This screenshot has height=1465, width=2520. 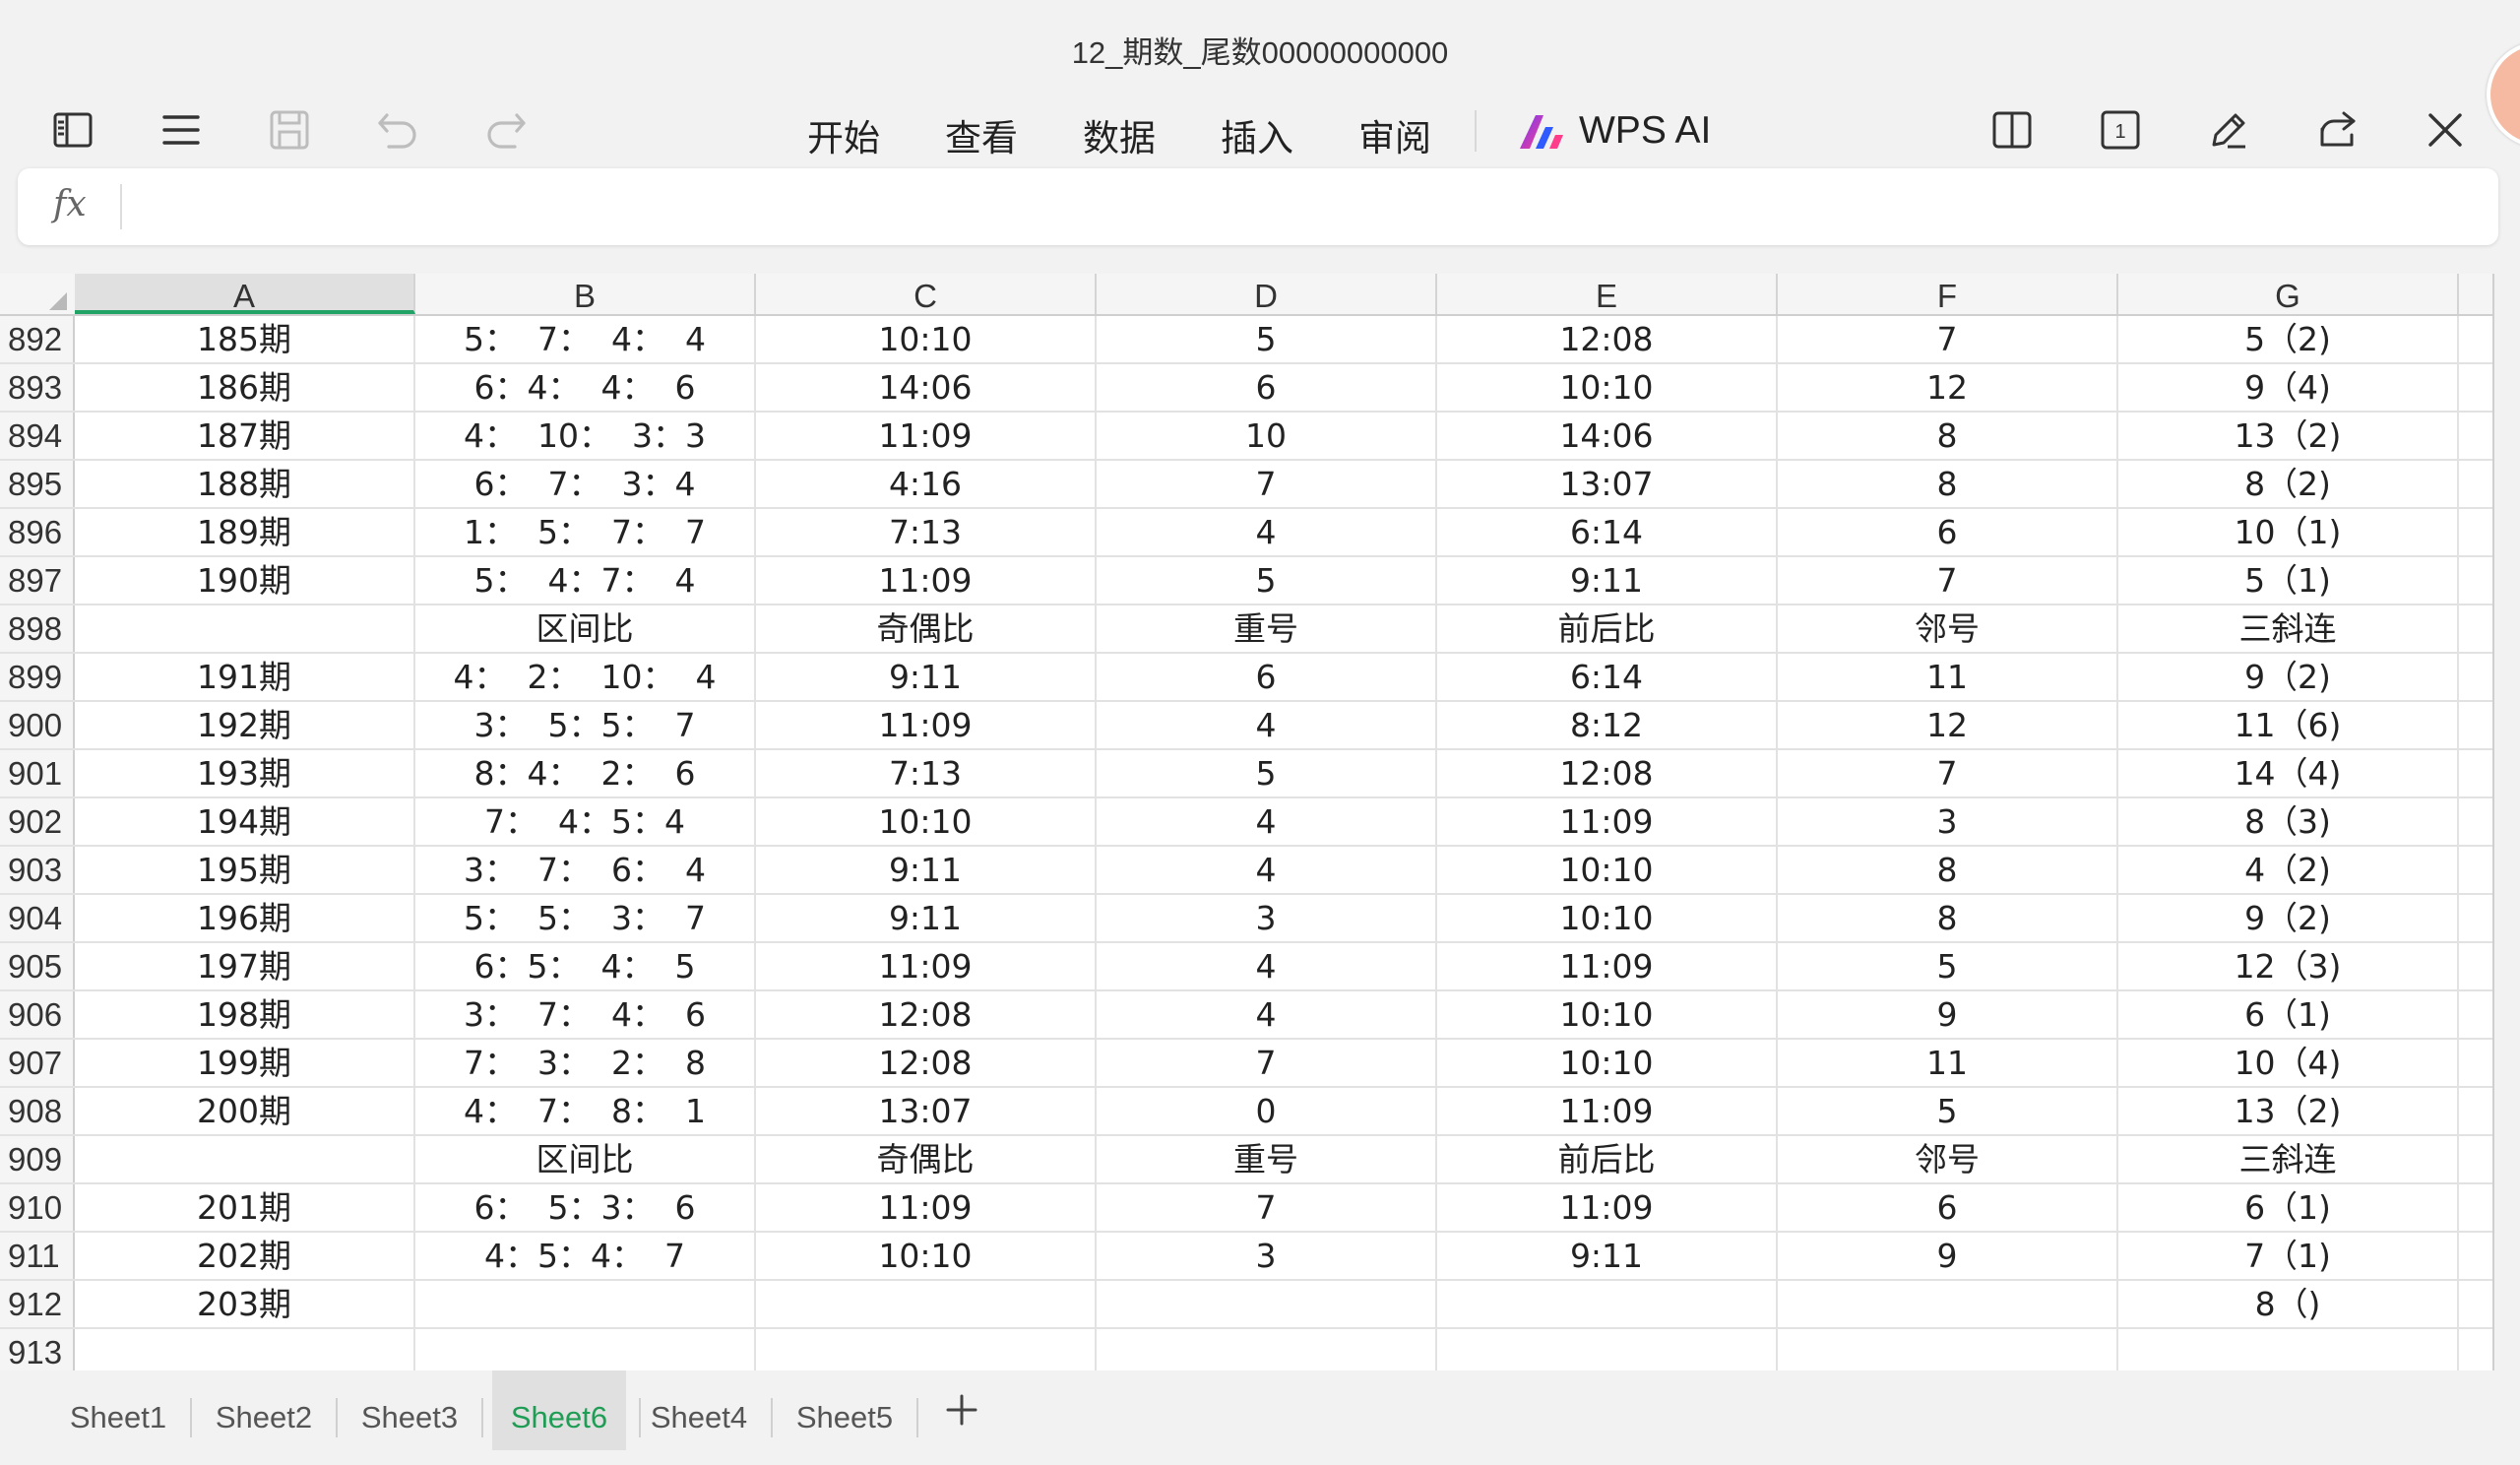 What do you see at coordinates (2288, 484) in the screenshot?
I see `cell-g: 8（2)` at bounding box center [2288, 484].